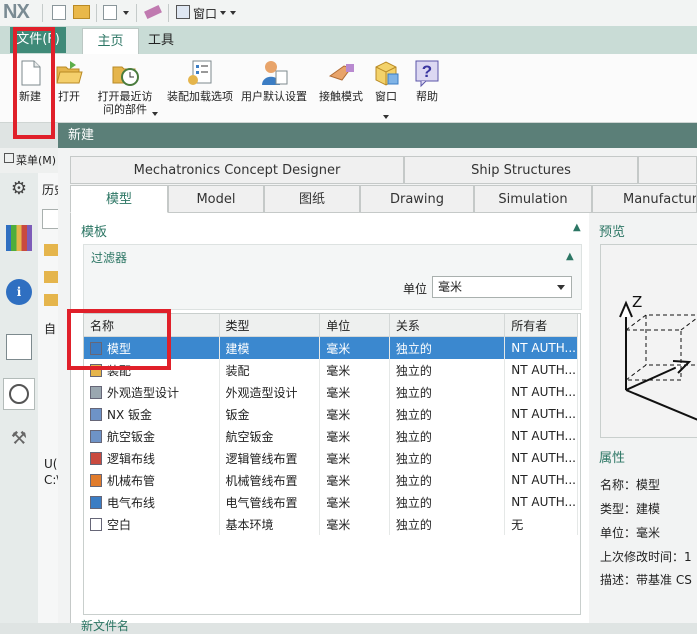  I want to click on roles-icon: ⚒, so click(19, 441).